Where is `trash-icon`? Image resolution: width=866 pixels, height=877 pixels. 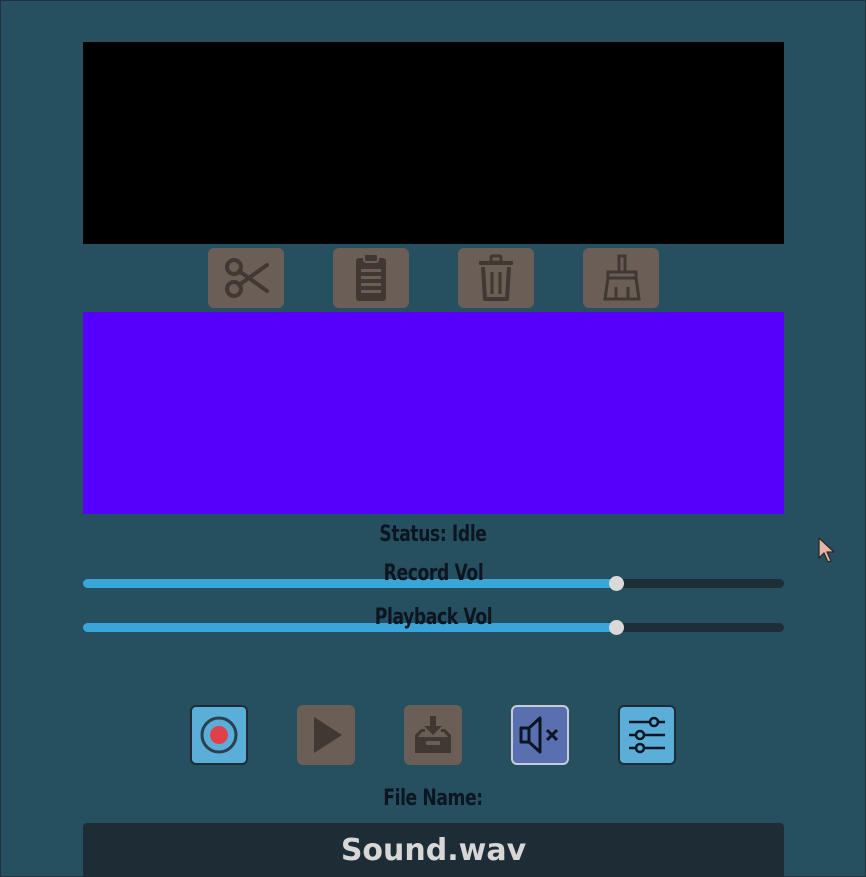
trash-icon is located at coordinates (496, 277).